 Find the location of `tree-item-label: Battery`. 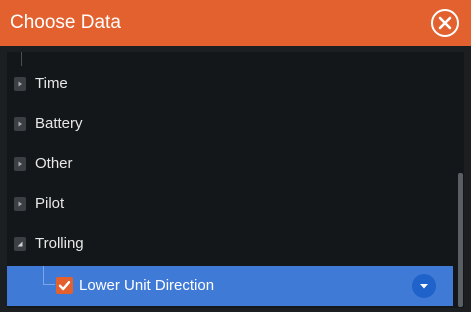

tree-item-label: Battery is located at coordinates (59, 123).